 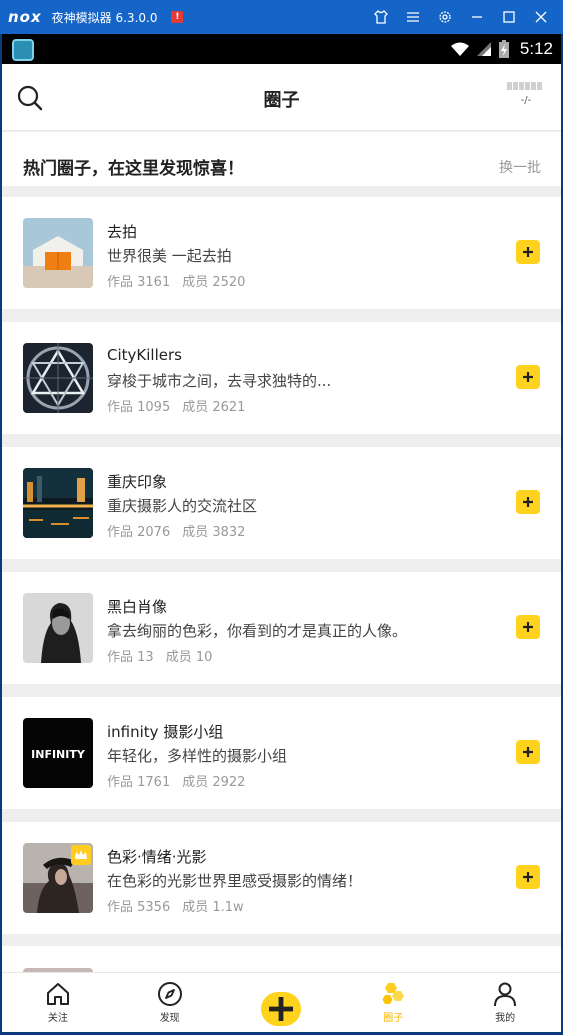 What do you see at coordinates (25, 17) in the screenshot?
I see `emulator-logo: nox` at bounding box center [25, 17].